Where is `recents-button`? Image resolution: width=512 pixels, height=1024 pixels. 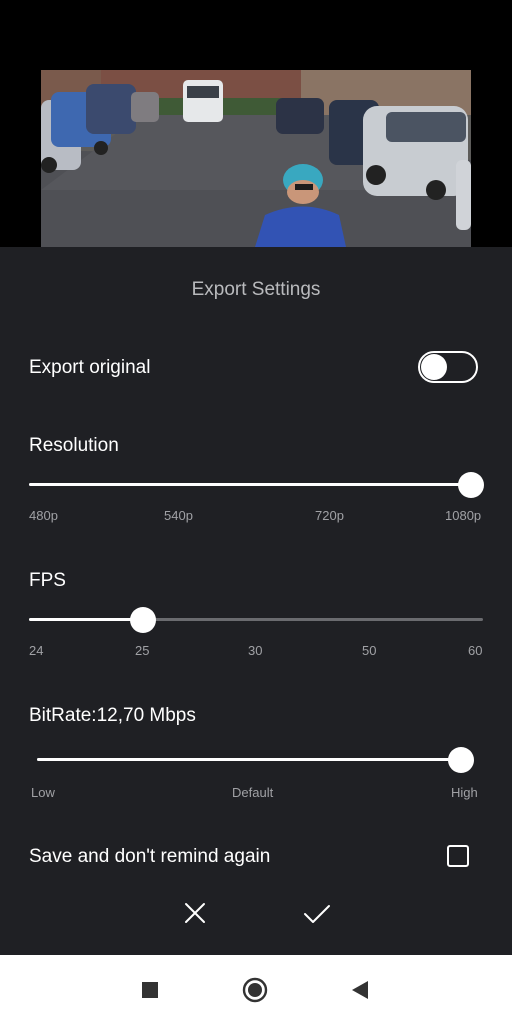
recents-button is located at coordinates (150, 990).